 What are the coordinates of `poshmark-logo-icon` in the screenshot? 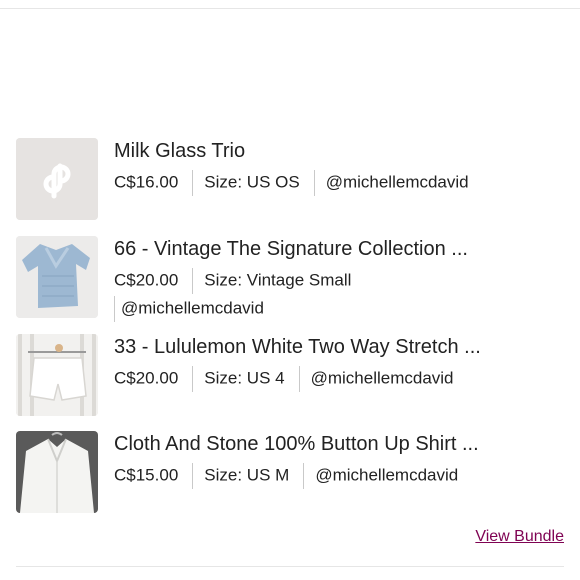 It's located at (57, 179).